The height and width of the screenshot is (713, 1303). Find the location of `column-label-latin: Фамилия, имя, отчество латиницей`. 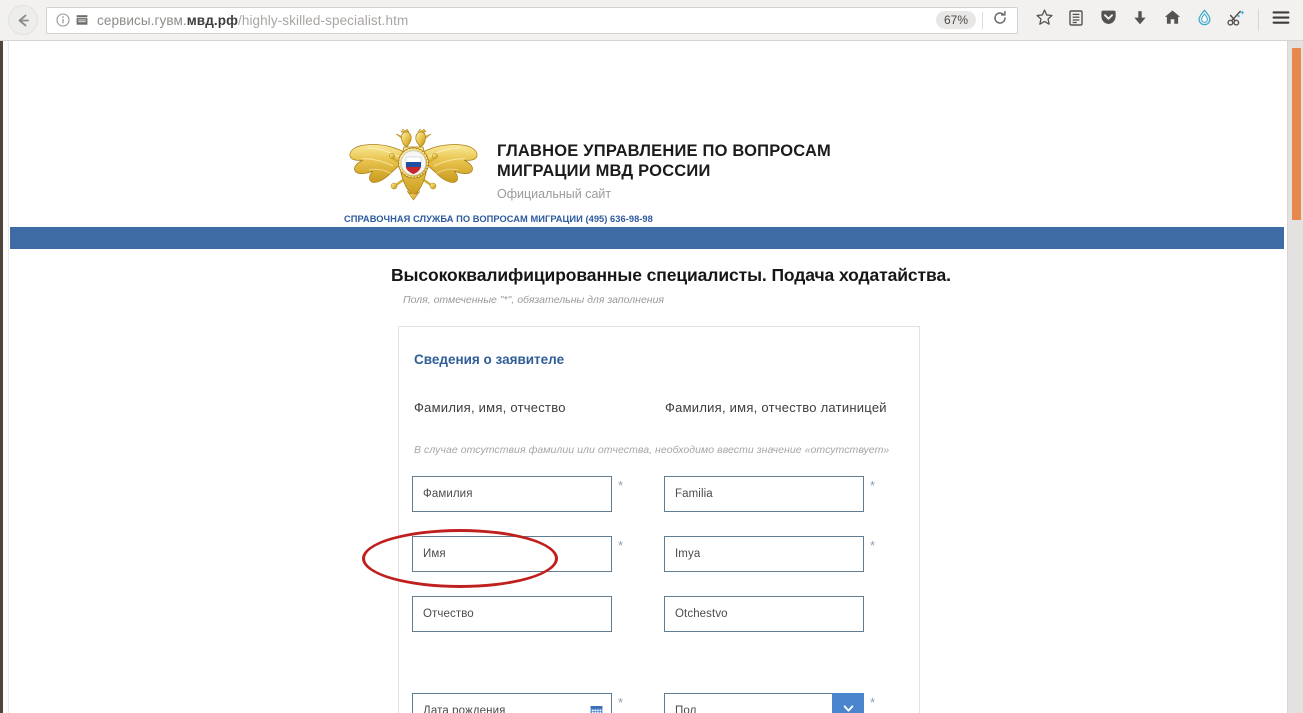

column-label-latin: Фамилия, имя, отчество латиницей is located at coordinates (776, 407).